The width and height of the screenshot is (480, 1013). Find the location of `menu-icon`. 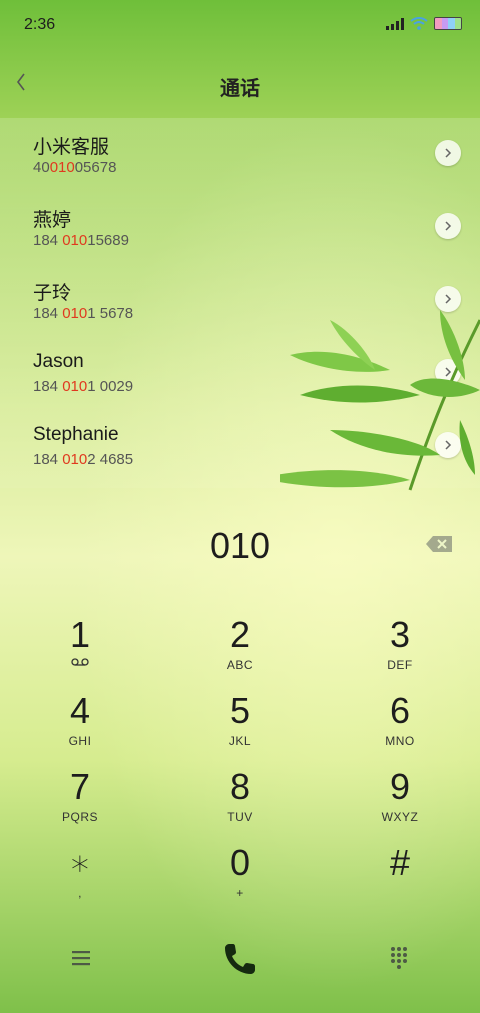

menu-icon is located at coordinates (81, 958).